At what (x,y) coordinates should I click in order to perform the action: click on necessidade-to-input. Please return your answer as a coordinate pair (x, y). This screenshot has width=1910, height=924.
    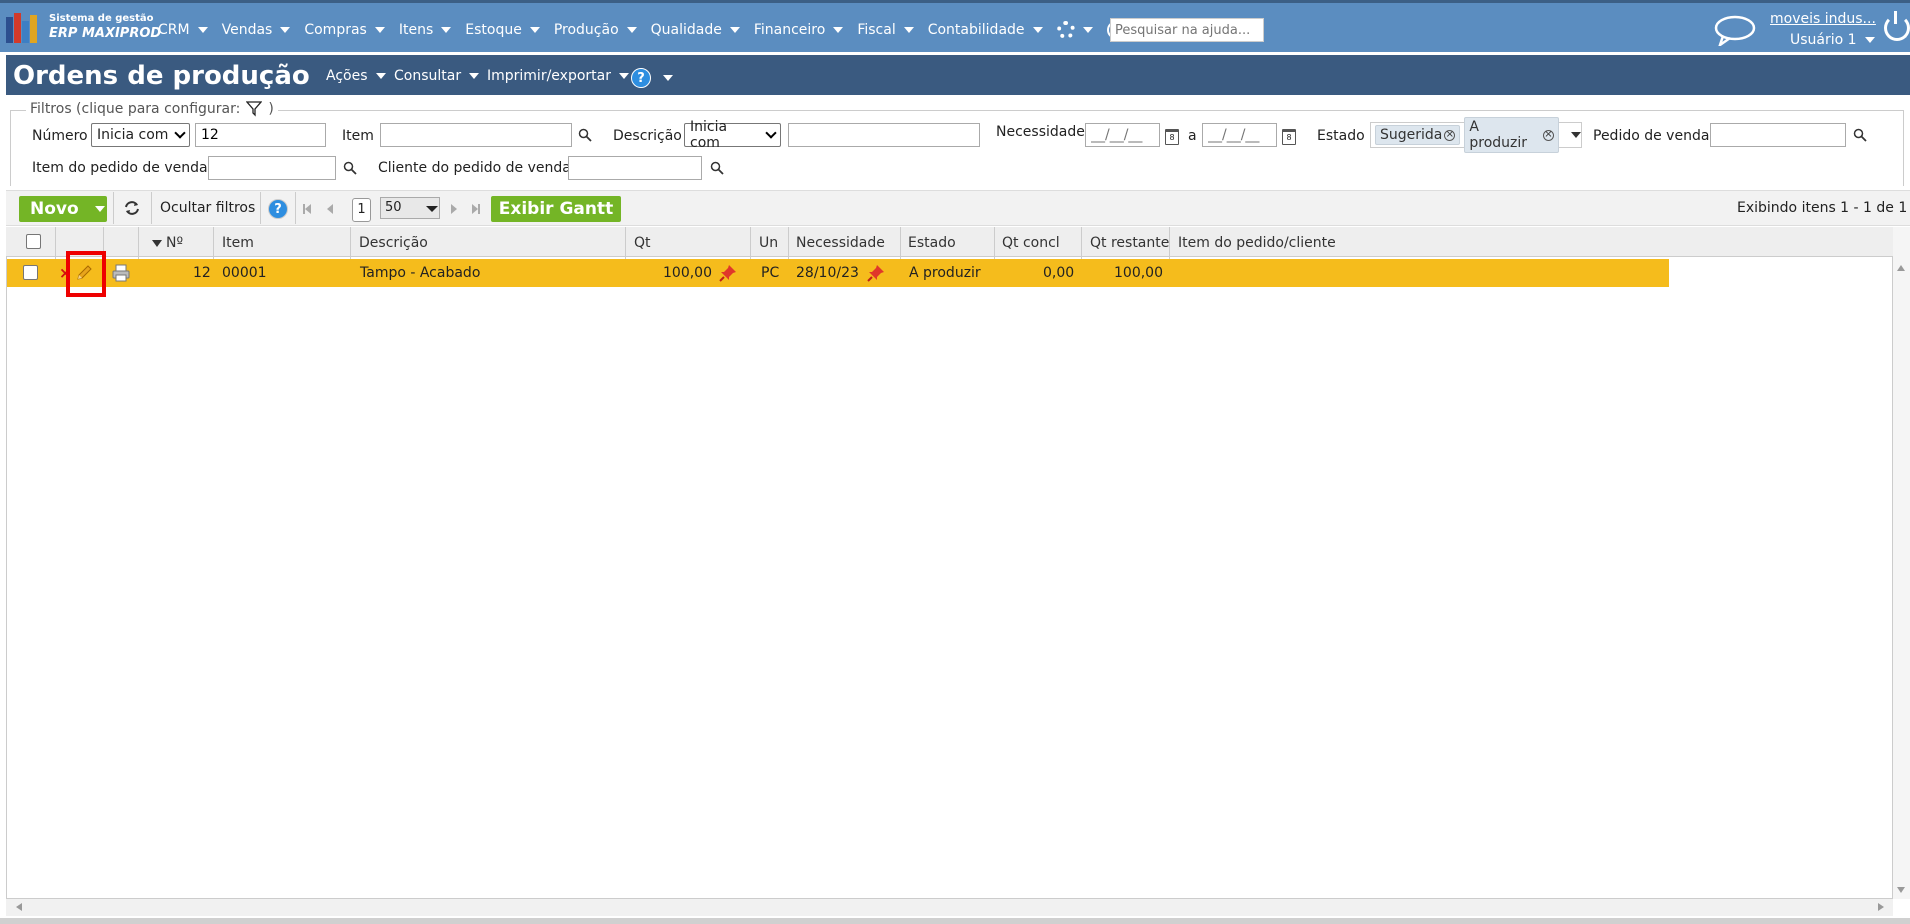
    Looking at the image, I should click on (1239, 135).